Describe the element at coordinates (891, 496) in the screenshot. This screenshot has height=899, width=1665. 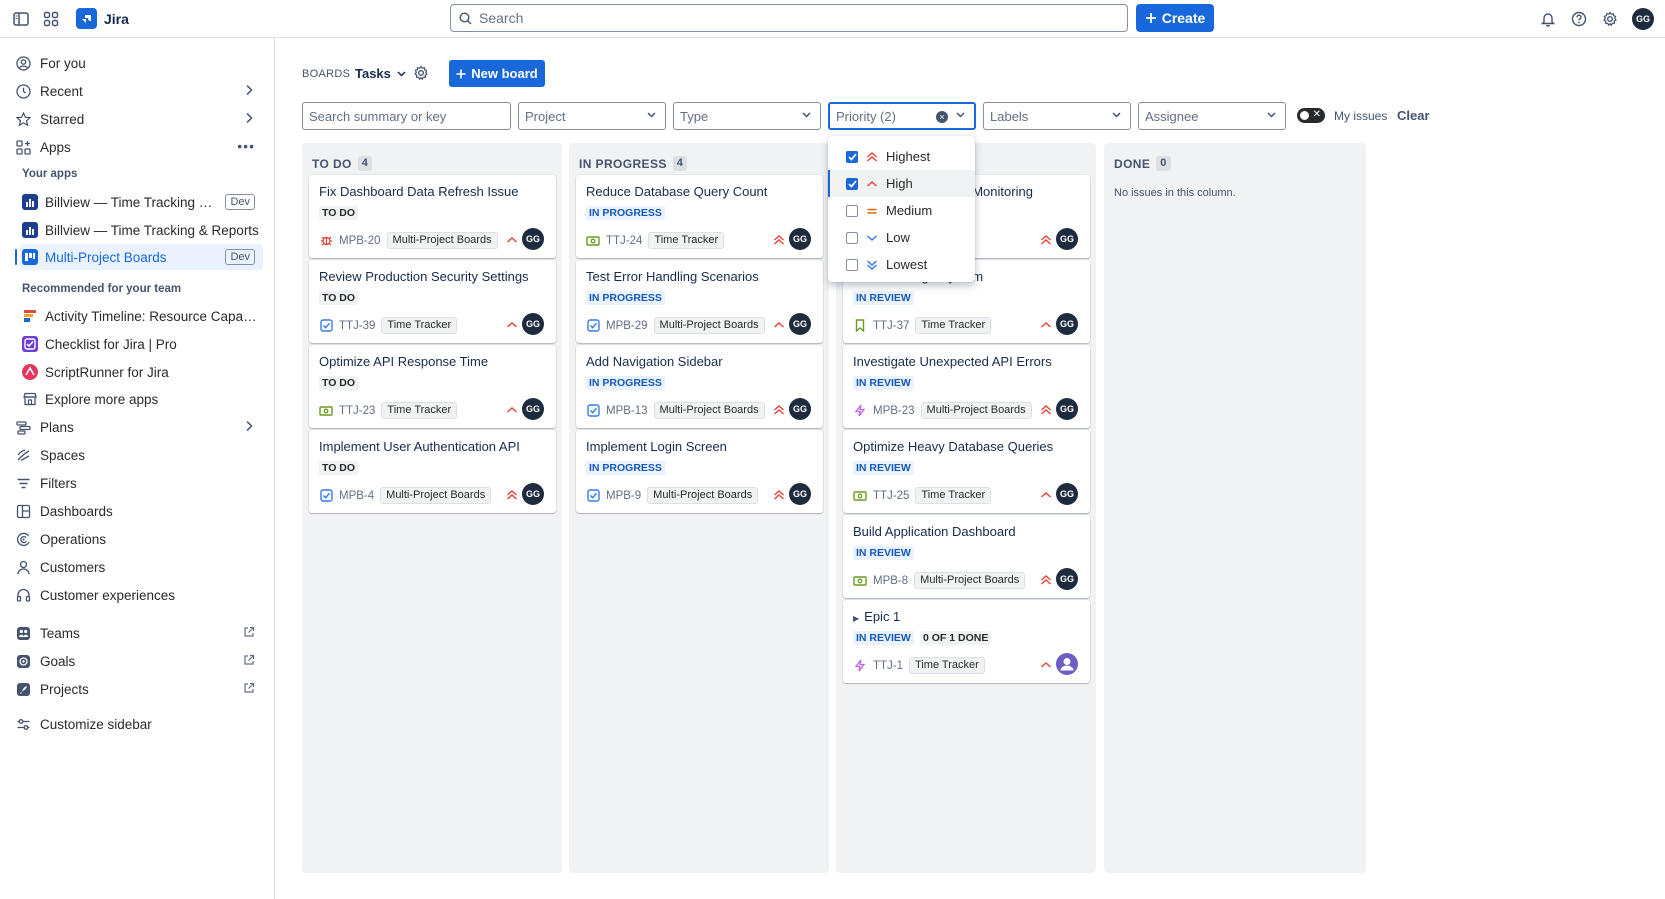
I see `issue-key: TTJ-25` at that location.